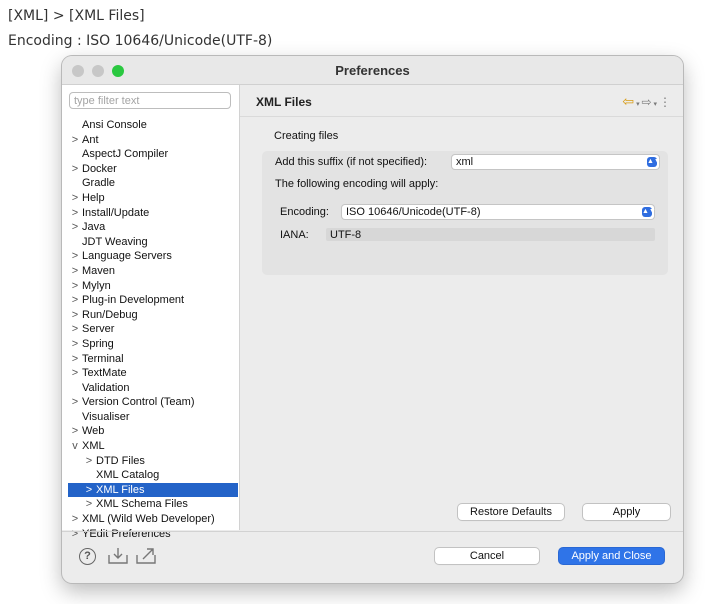 The height and width of the screenshot is (604, 705). I want to click on tree-item-label: AspectJ Compiler, so click(125, 154).